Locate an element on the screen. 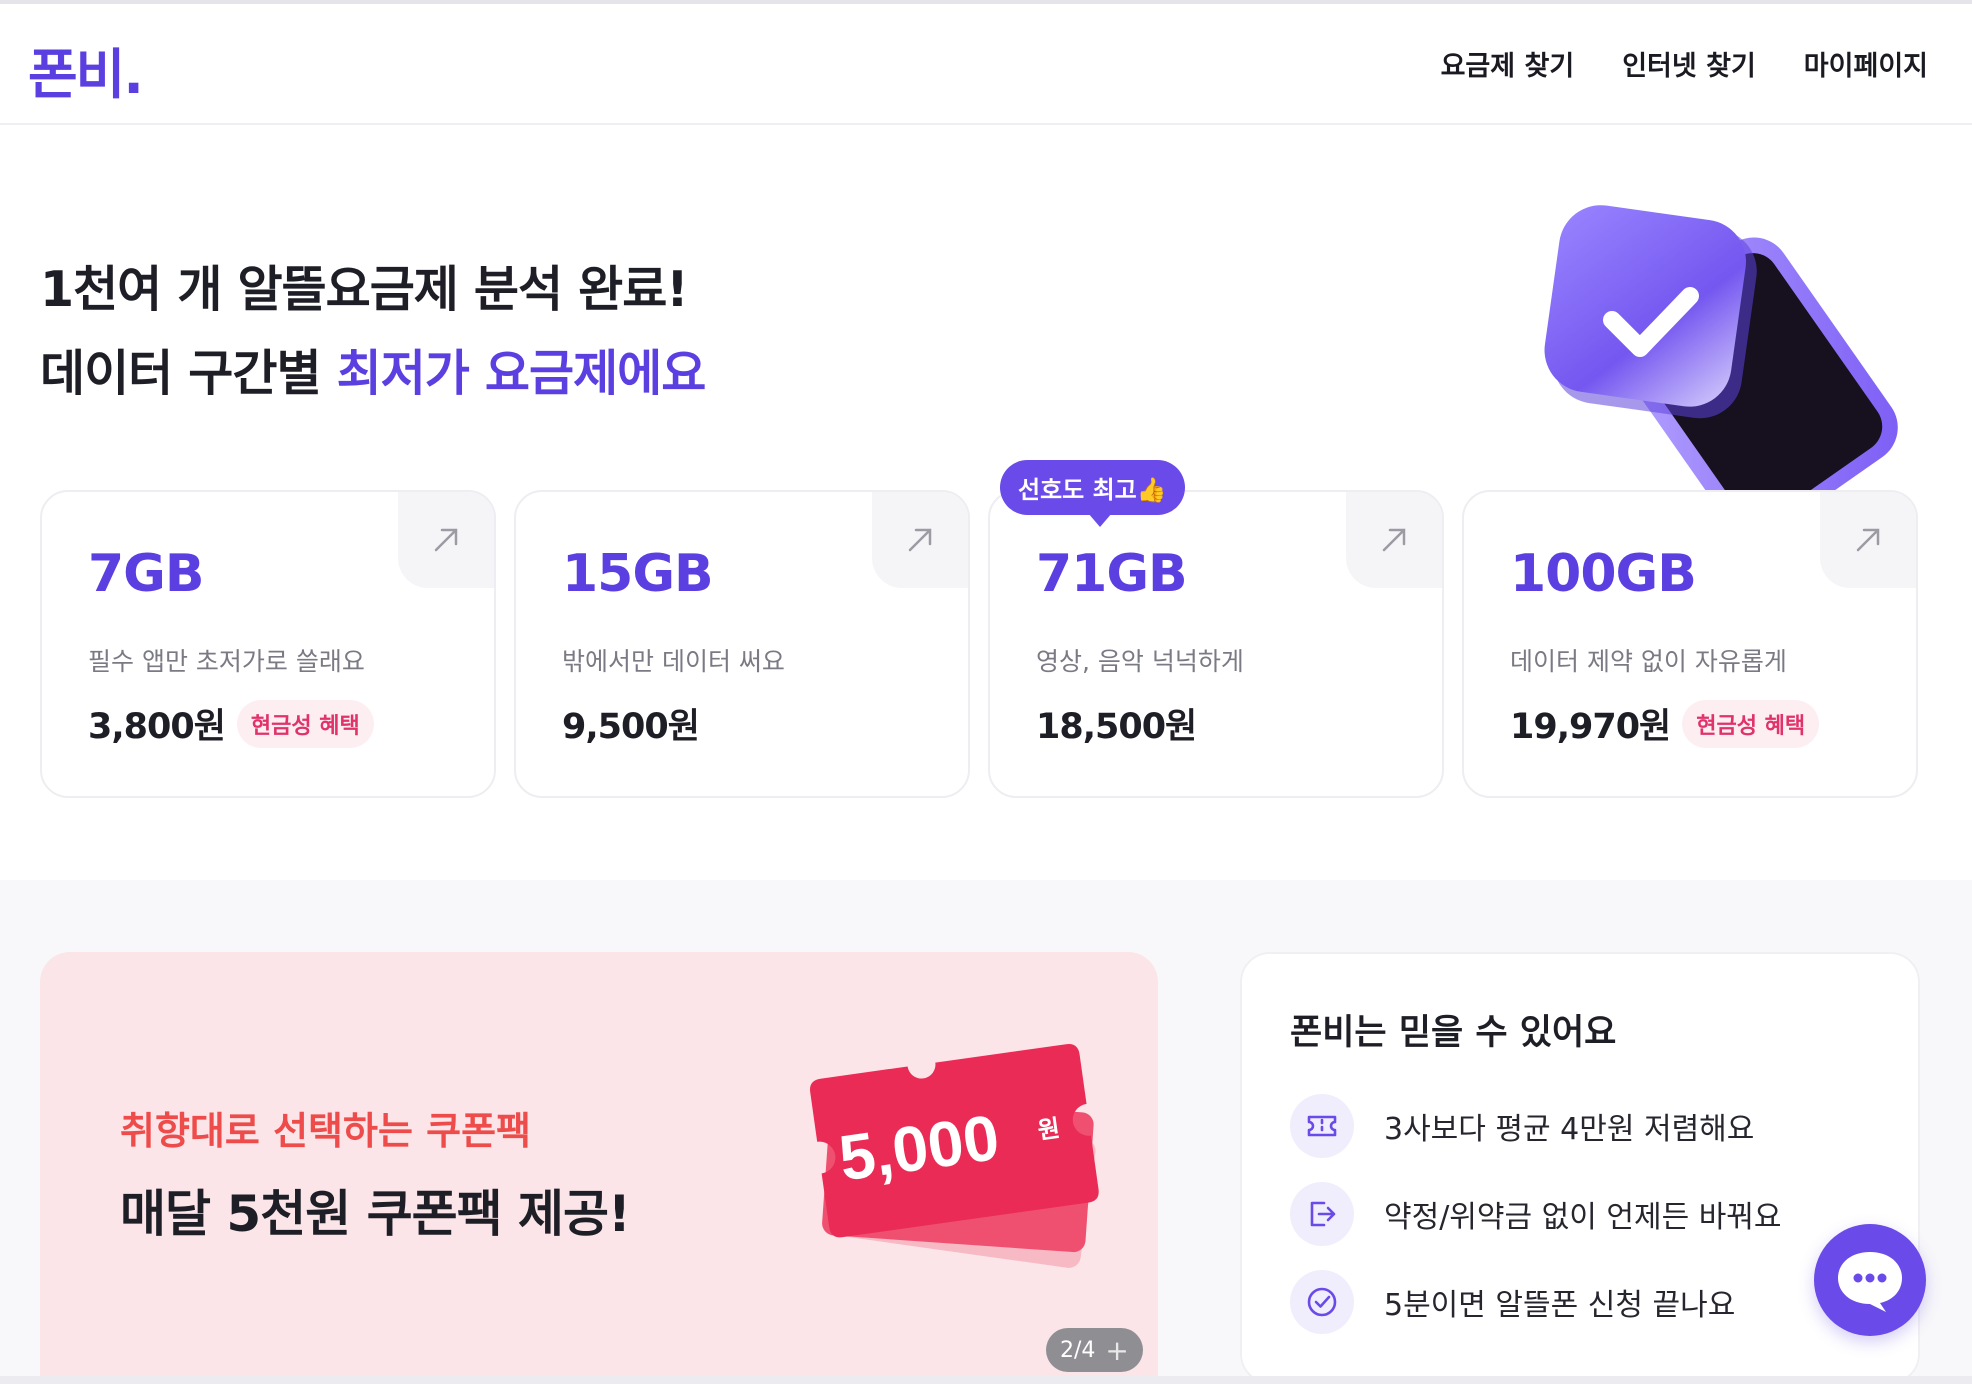  ticket-icon is located at coordinates (1322, 1126).